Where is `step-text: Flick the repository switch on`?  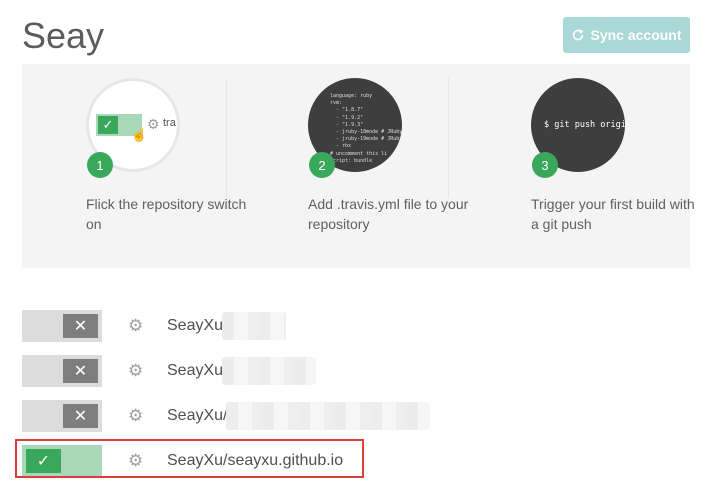 step-text: Flick the repository switch on is located at coordinates (166, 214).